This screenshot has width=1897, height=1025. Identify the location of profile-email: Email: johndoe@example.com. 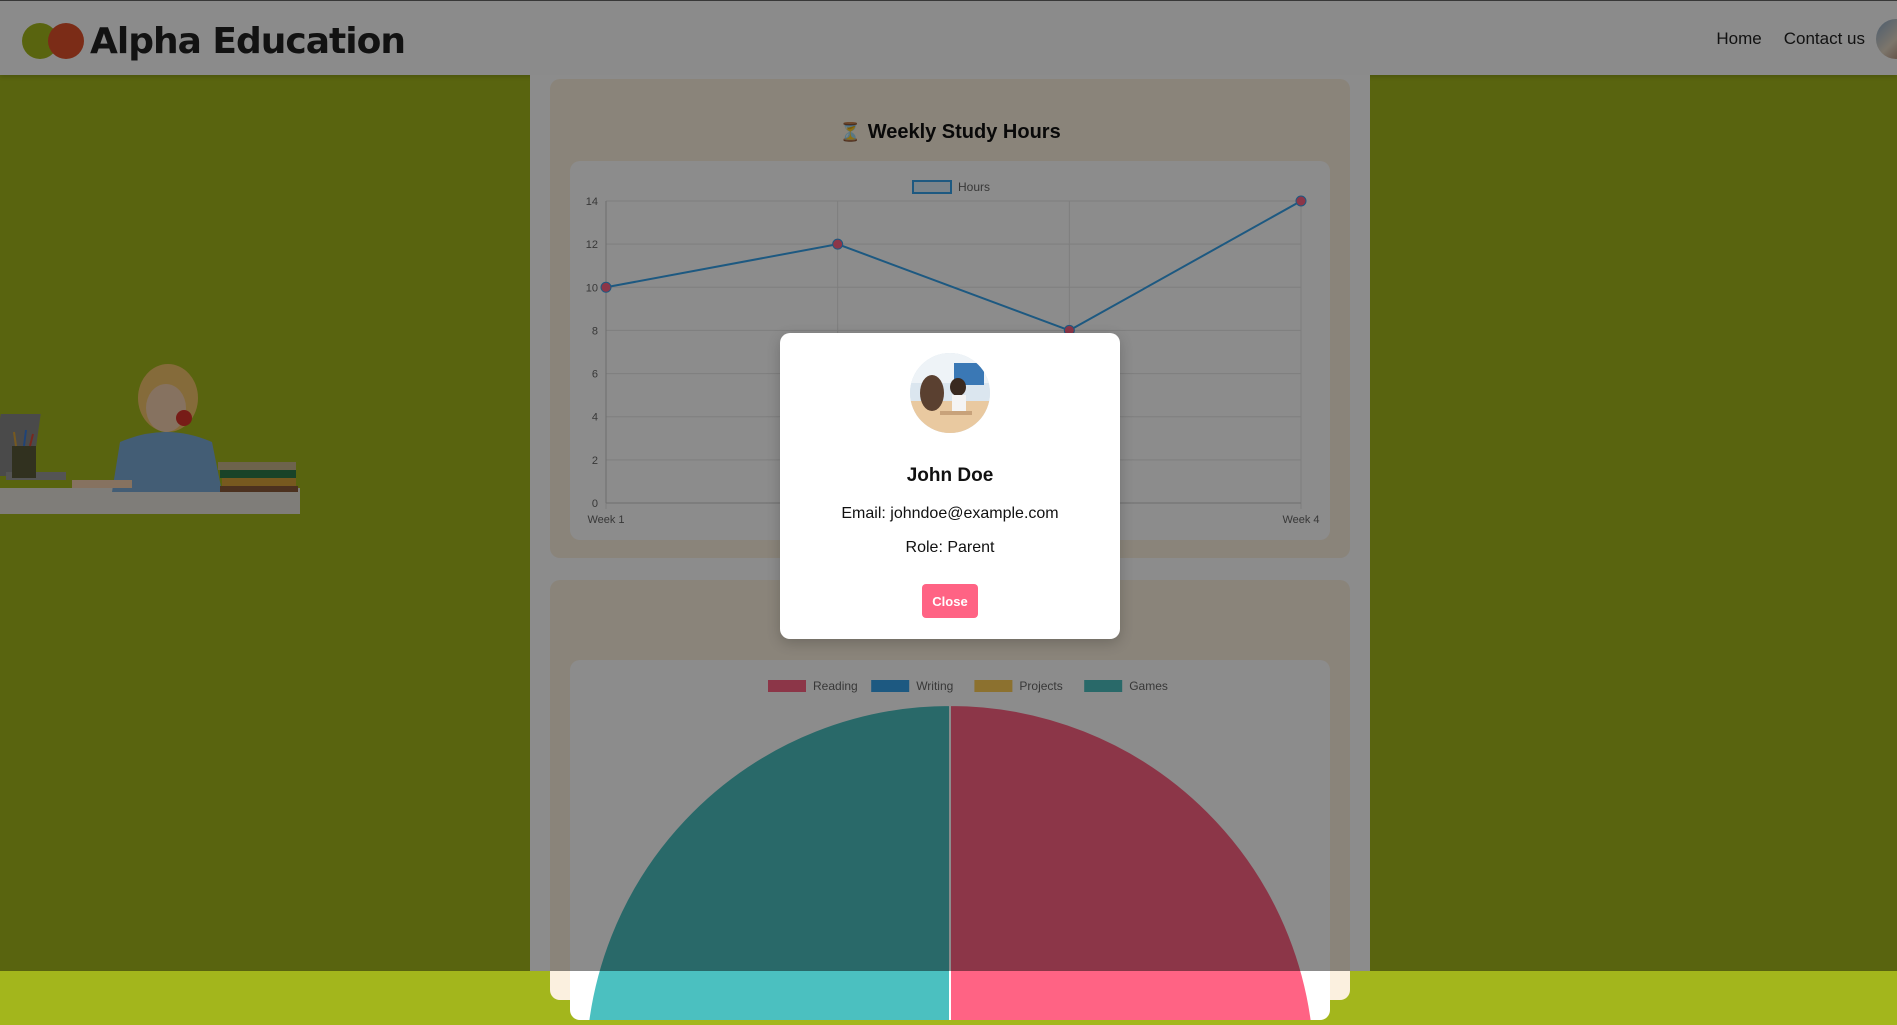
(950, 513).